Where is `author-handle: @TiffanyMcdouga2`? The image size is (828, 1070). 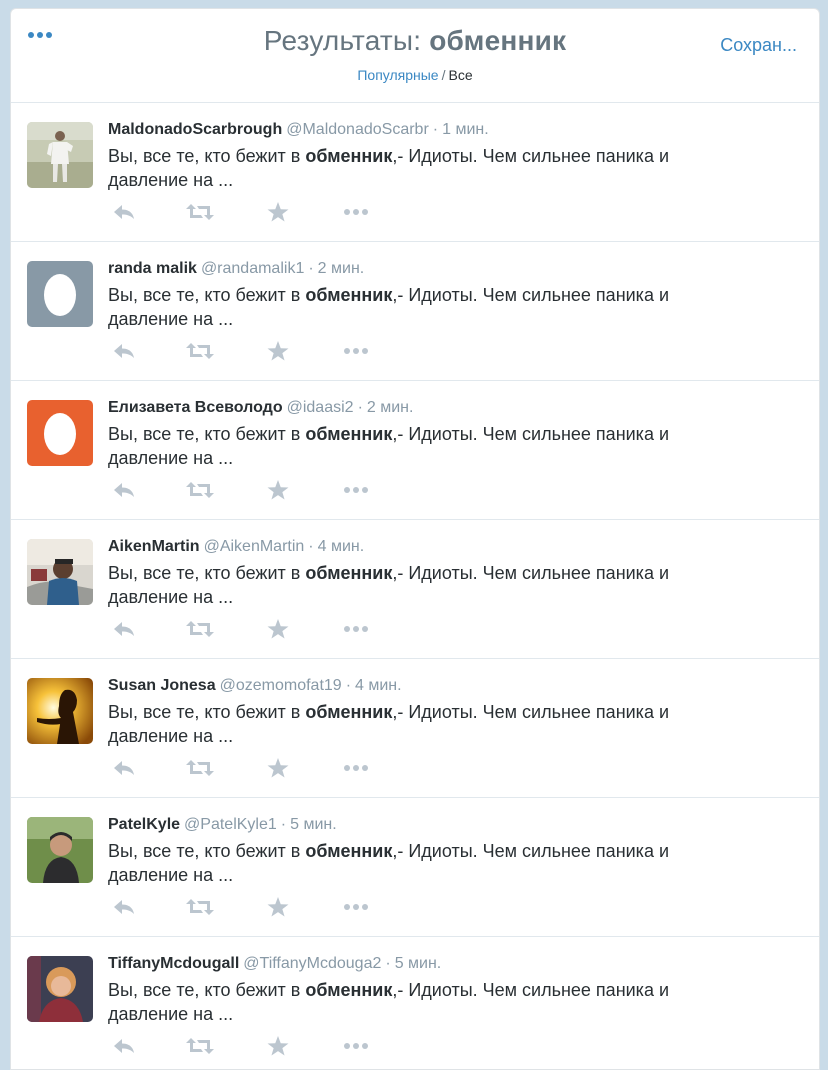 author-handle: @TiffanyMcdouga2 is located at coordinates (312, 963).